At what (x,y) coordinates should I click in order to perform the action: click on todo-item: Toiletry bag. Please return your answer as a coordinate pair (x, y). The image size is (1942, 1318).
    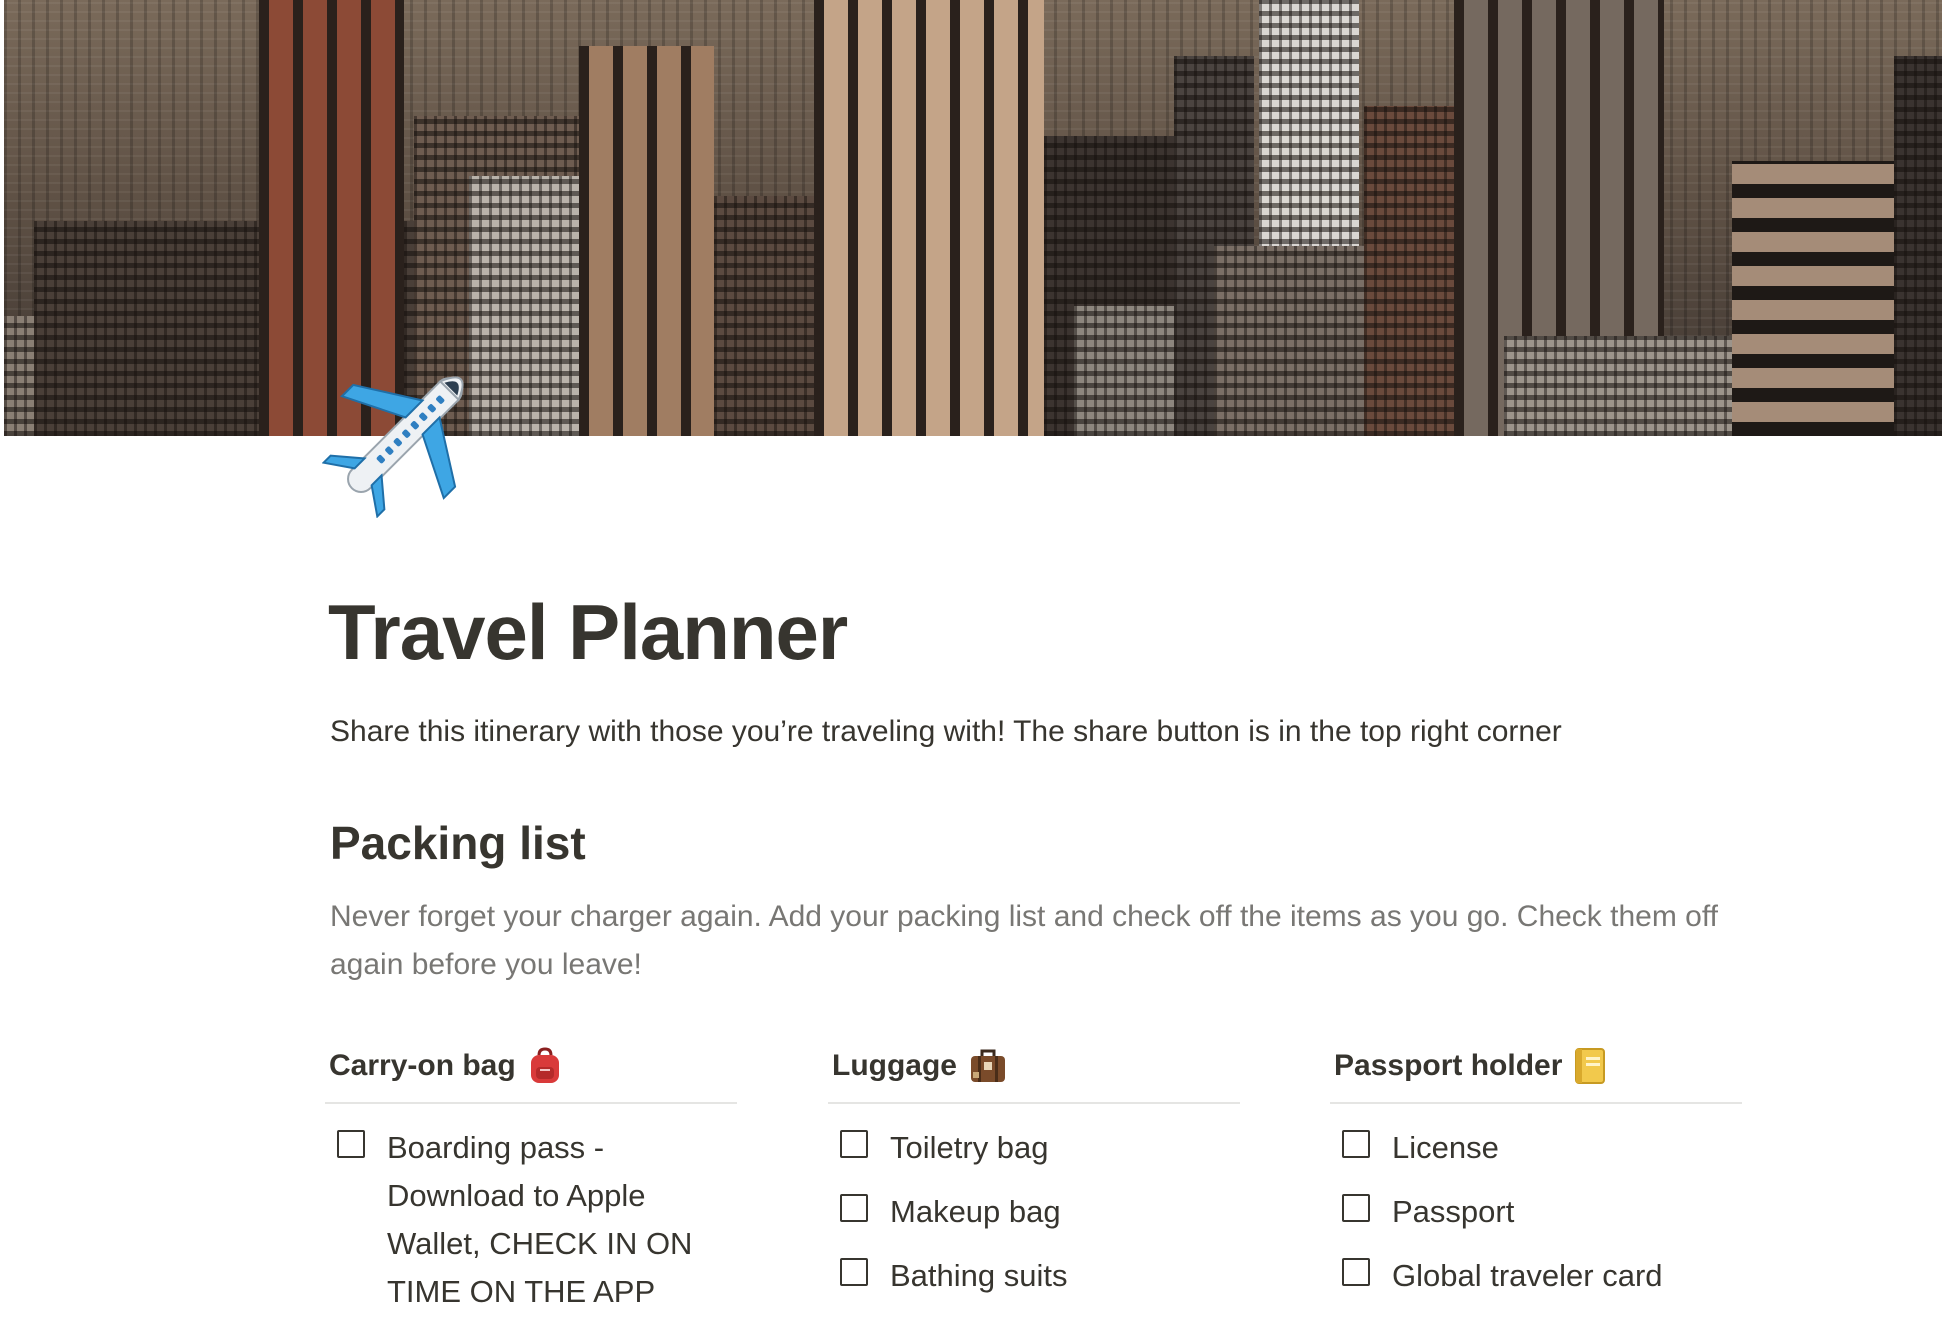
    Looking at the image, I should click on (1040, 1148).